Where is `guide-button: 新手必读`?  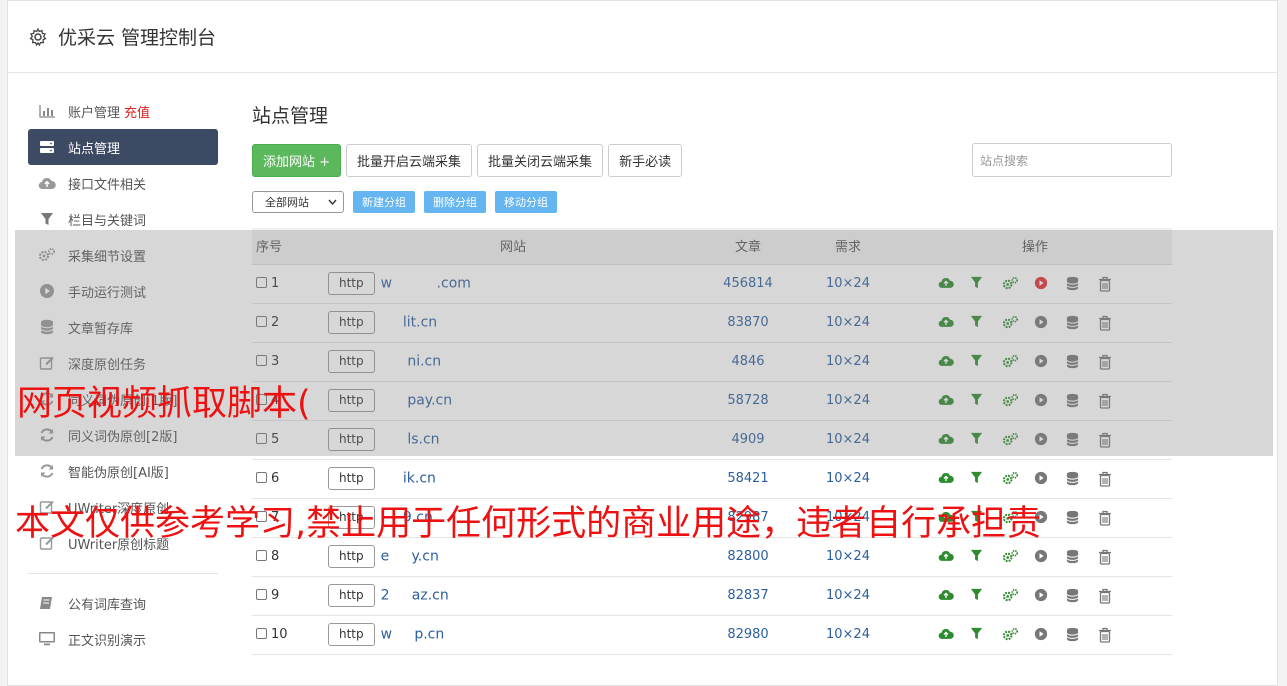 guide-button: 新手必读 is located at coordinates (645, 160).